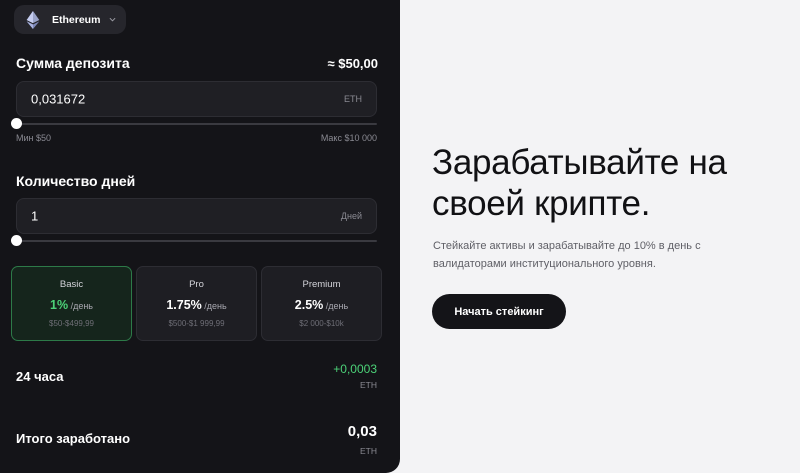  What do you see at coordinates (73, 438) in the screenshot?
I see `total-earned-label: Итого заработано` at bounding box center [73, 438].